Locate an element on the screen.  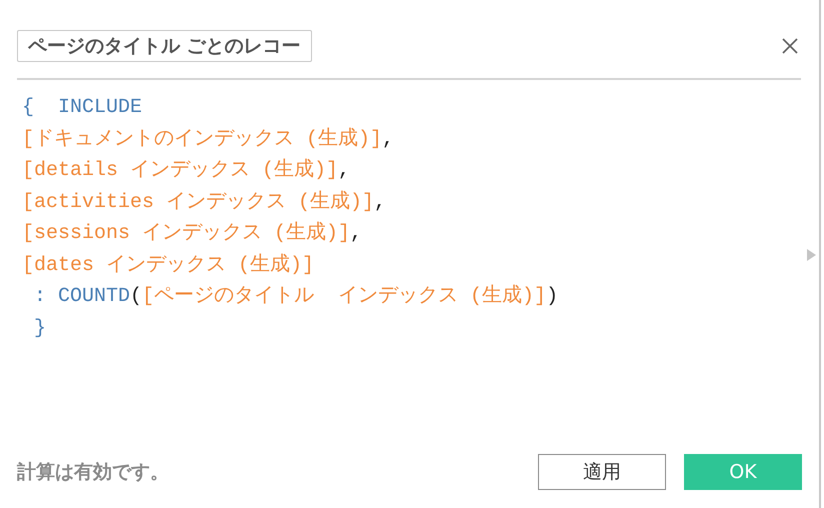
code-punctuation: ) is located at coordinates (552, 296).